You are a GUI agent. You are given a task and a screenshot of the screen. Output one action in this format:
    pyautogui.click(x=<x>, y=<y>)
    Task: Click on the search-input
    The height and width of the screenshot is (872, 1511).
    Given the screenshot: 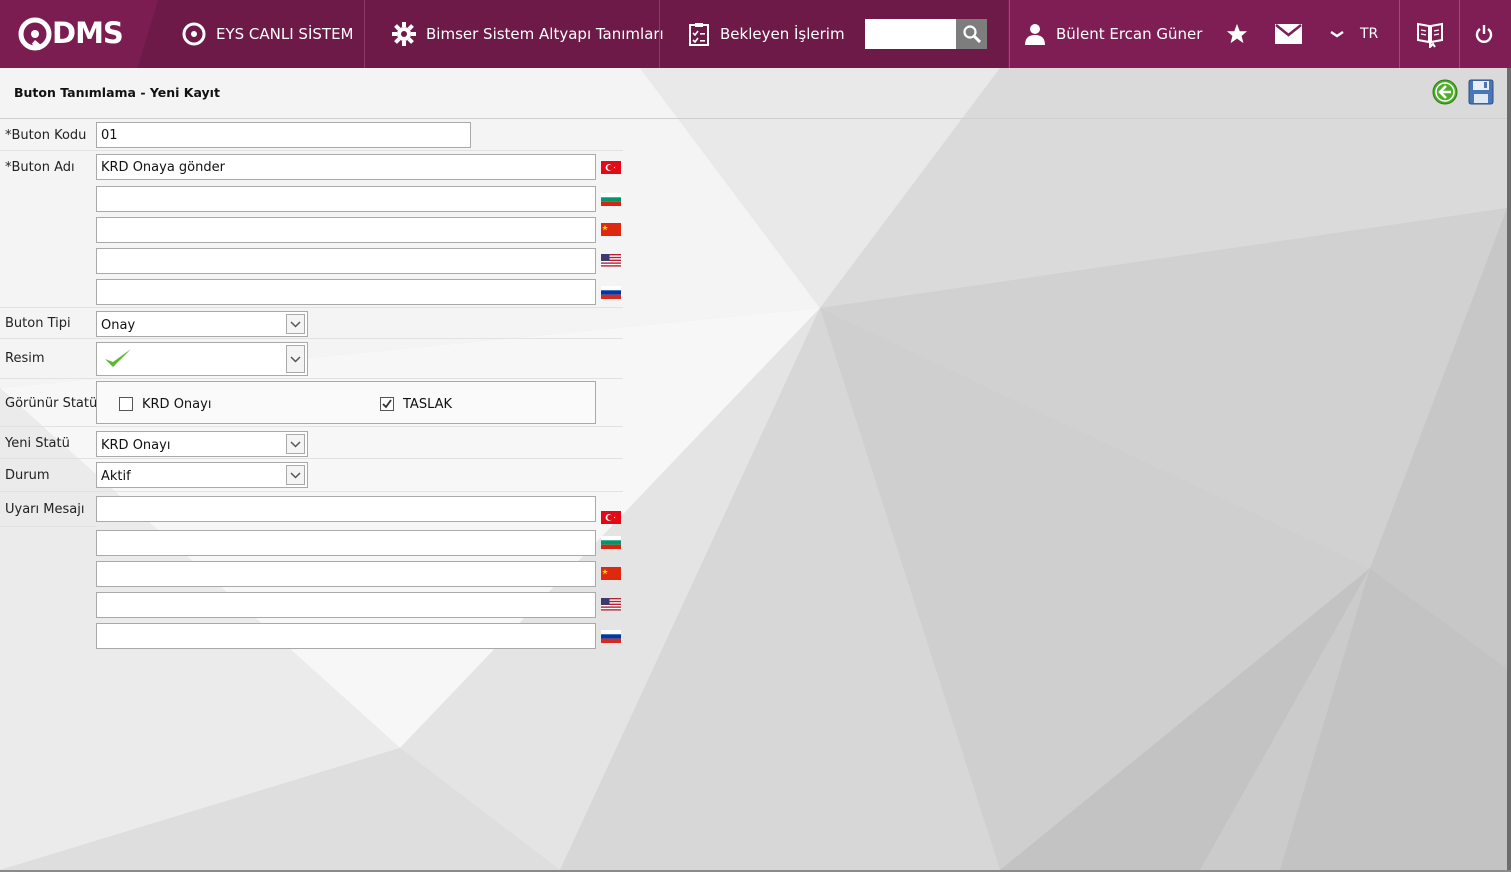 What is the action you would take?
    pyautogui.click(x=910, y=34)
    